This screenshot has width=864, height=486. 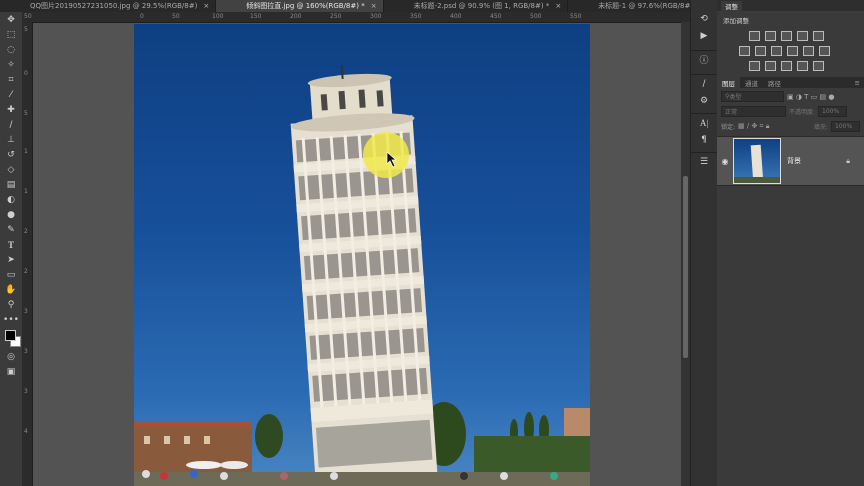 I want to click on ruler-tick: 4, so click(x=26, y=431).